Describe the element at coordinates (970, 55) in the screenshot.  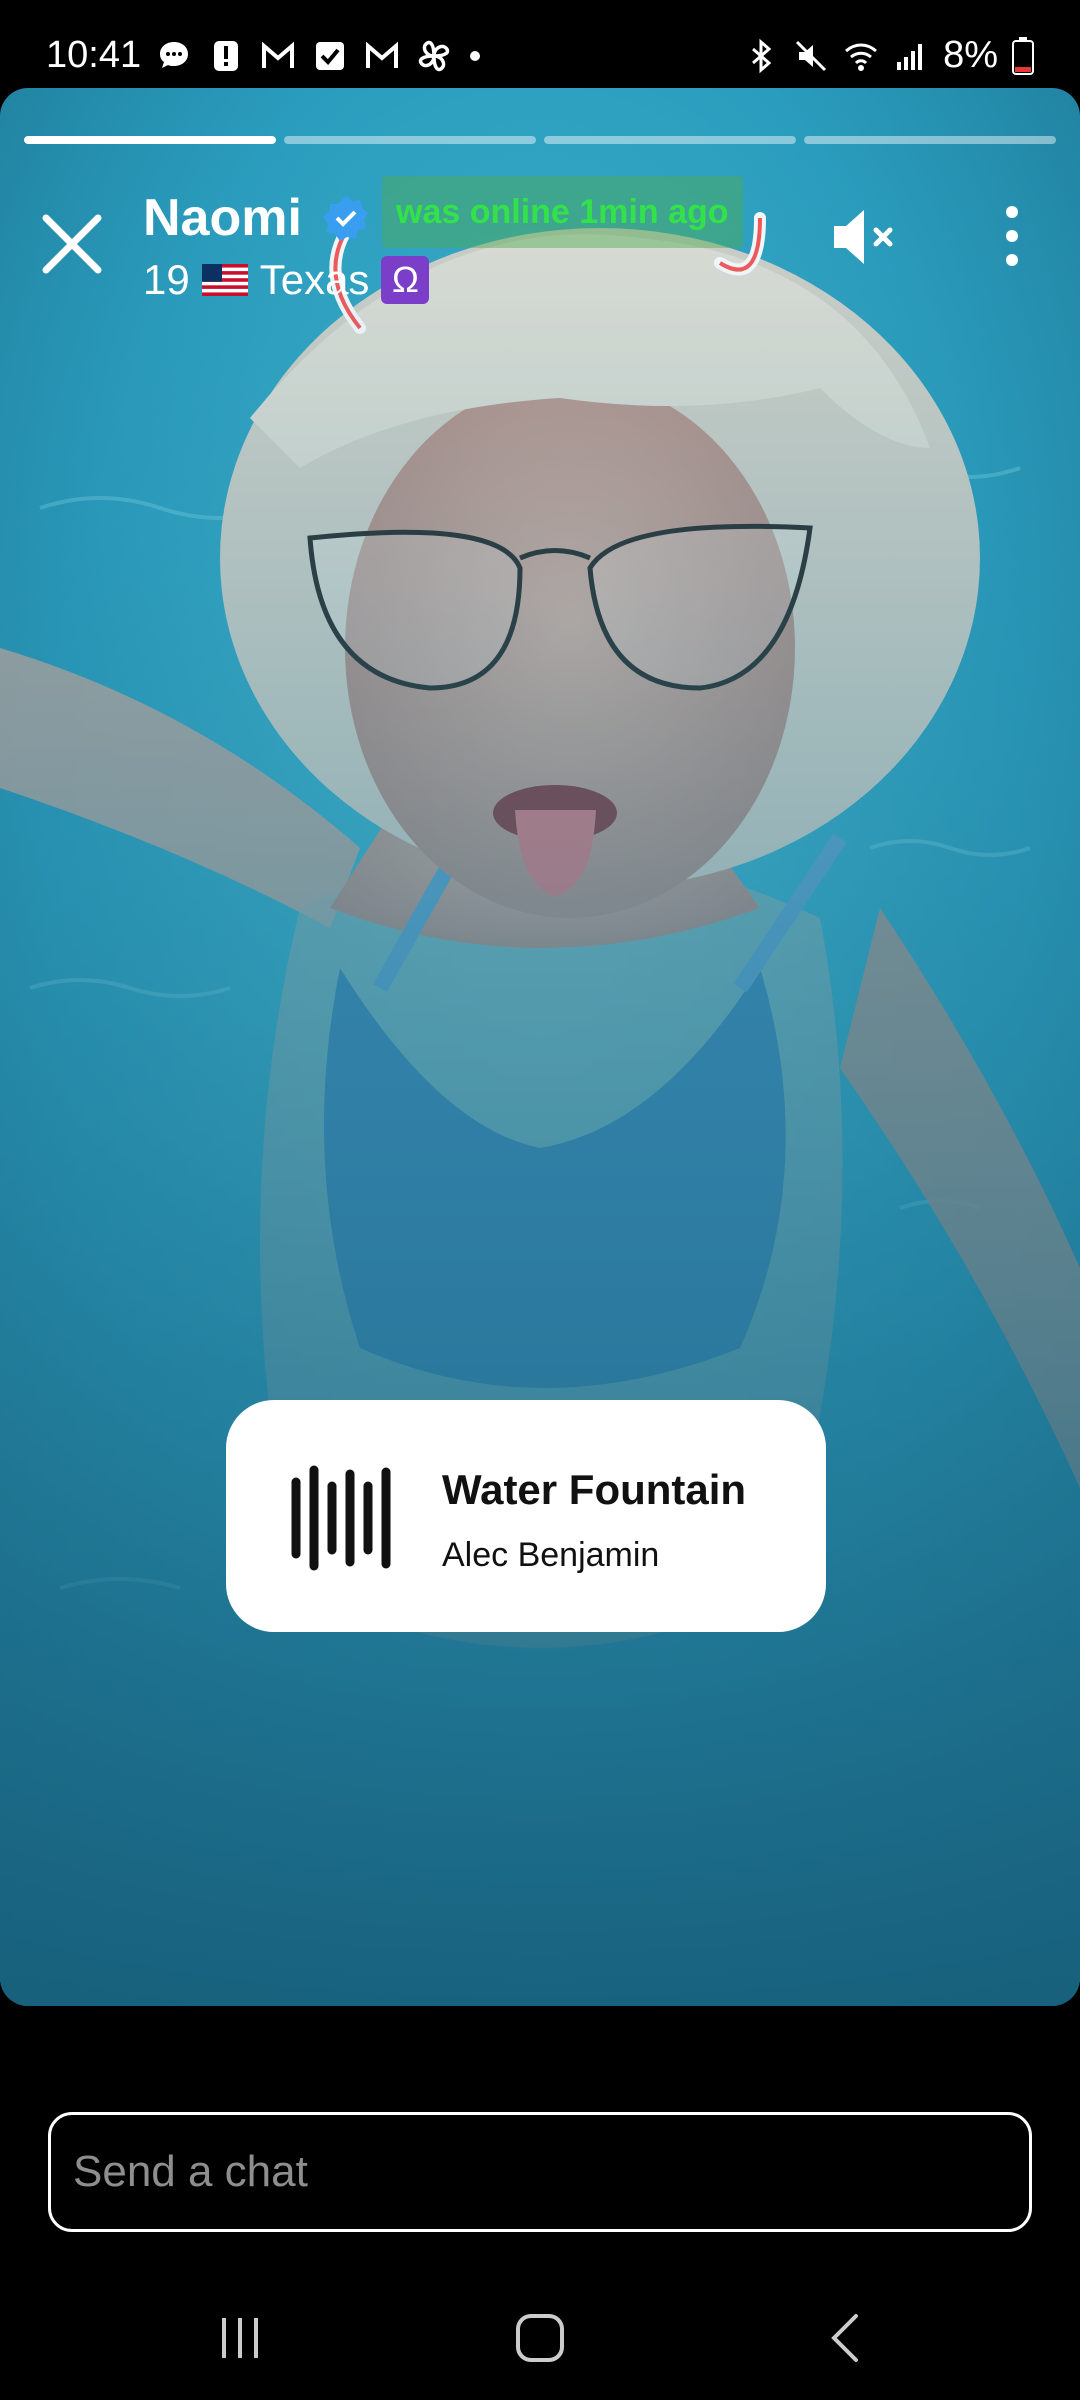
I see `battery-percent: 8%` at that location.